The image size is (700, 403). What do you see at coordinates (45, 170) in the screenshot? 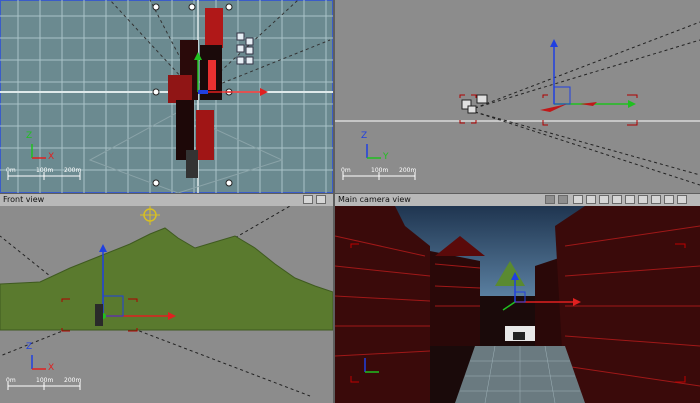
I see `top-scale-mid: 100m` at bounding box center [45, 170].